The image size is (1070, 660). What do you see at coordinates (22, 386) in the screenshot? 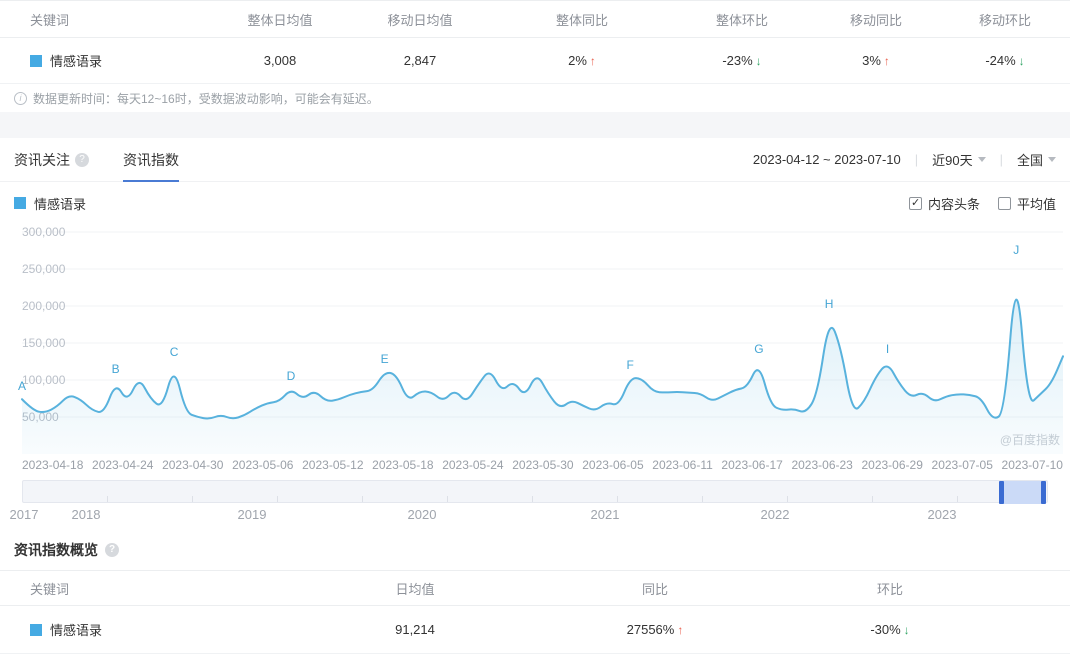
I see `svg-text: A` at bounding box center [22, 386].